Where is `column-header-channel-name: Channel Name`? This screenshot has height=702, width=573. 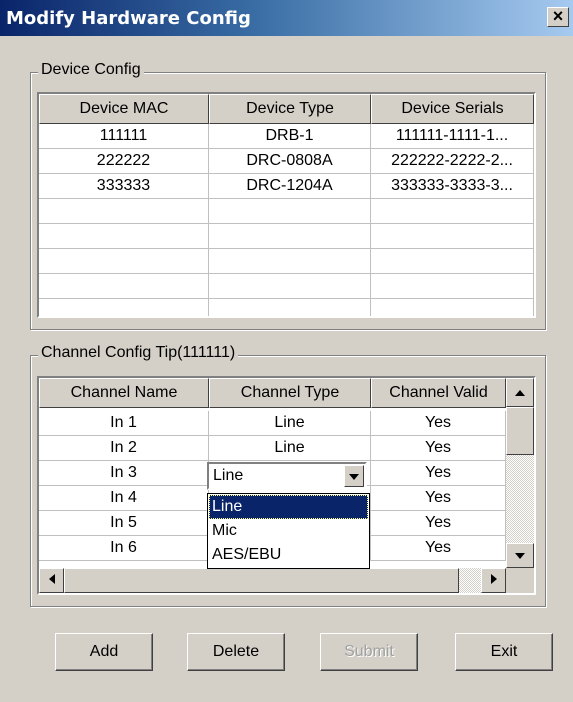 column-header-channel-name: Channel Name is located at coordinates (124, 393).